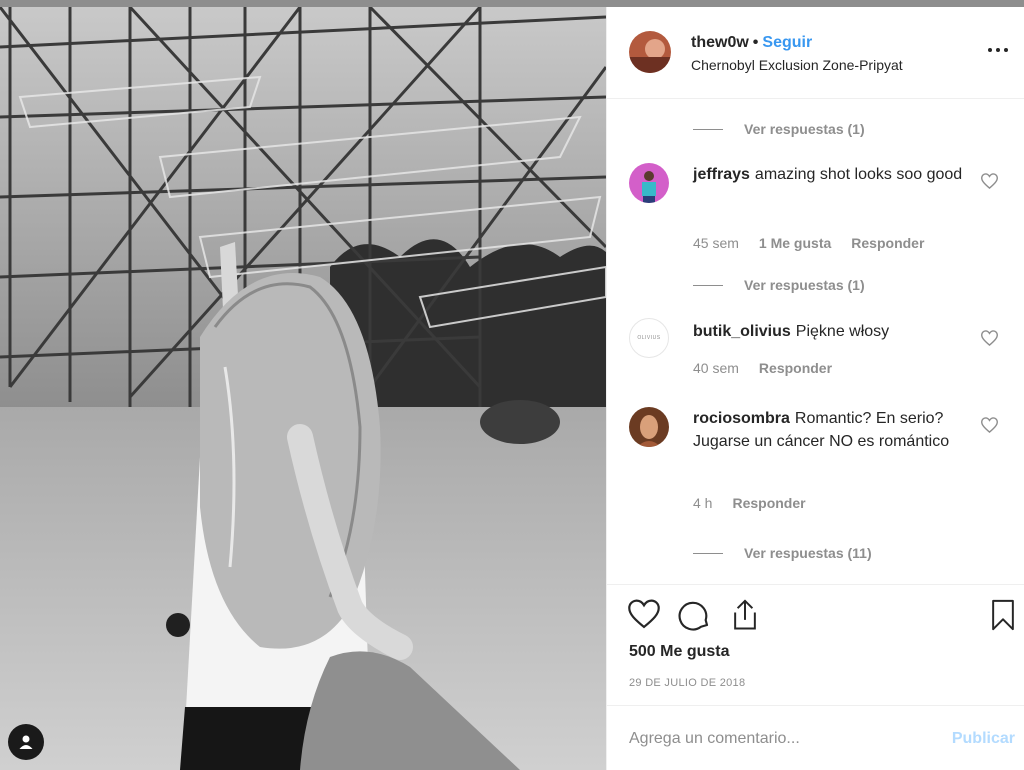 This screenshot has height=770, width=1024. Describe the element at coordinates (741, 418) in the screenshot. I see `comment-username: rociosombra` at that location.